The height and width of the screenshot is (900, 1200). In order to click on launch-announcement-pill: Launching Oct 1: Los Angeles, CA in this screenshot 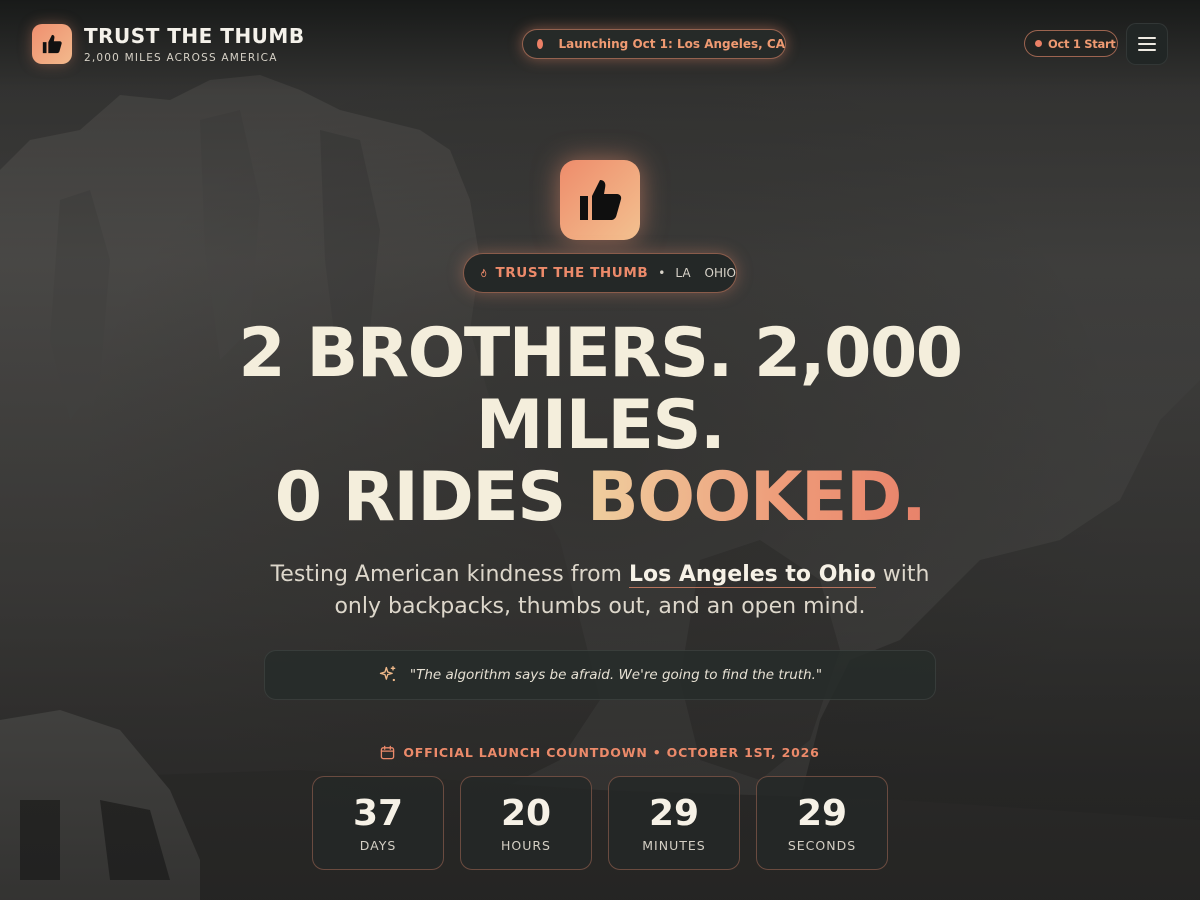, I will do `click(654, 44)`.